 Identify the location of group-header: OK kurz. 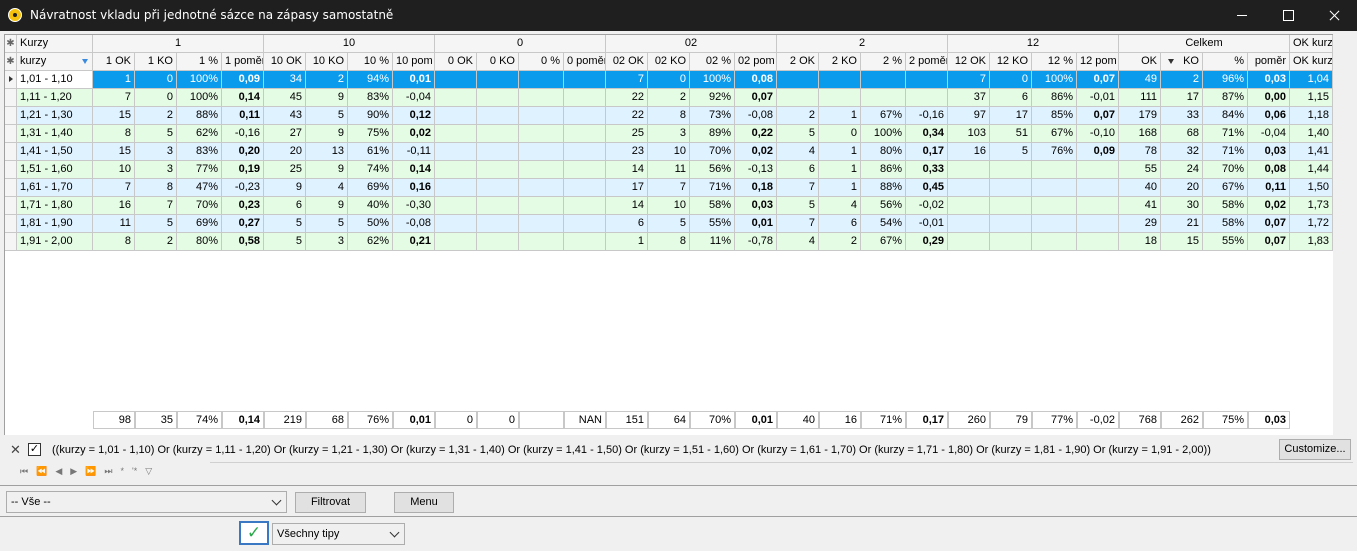
(1311, 44).